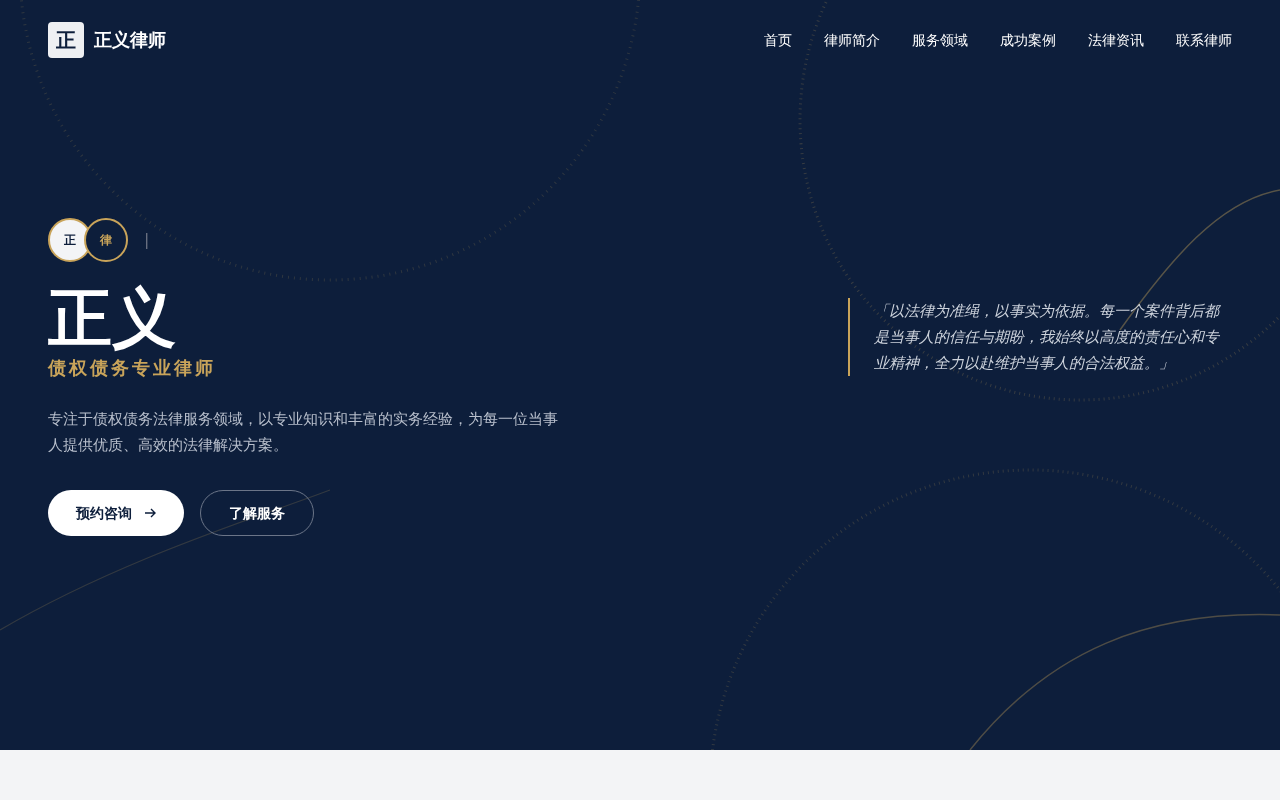  Describe the element at coordinates (116, 513) in the screenshot. I see `consult-button: 预约咨询` at that location.